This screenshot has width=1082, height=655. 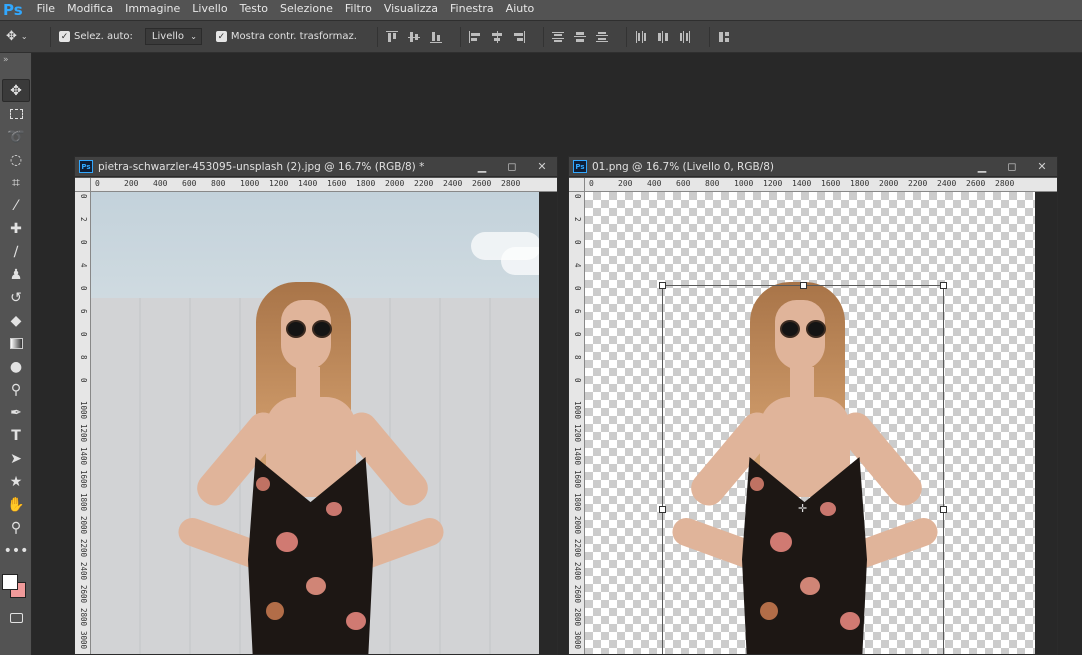 What do you see at coordinates (943, 509) in the screenshot?
I see `transform-handle-right` at bounding box center [943, 509].